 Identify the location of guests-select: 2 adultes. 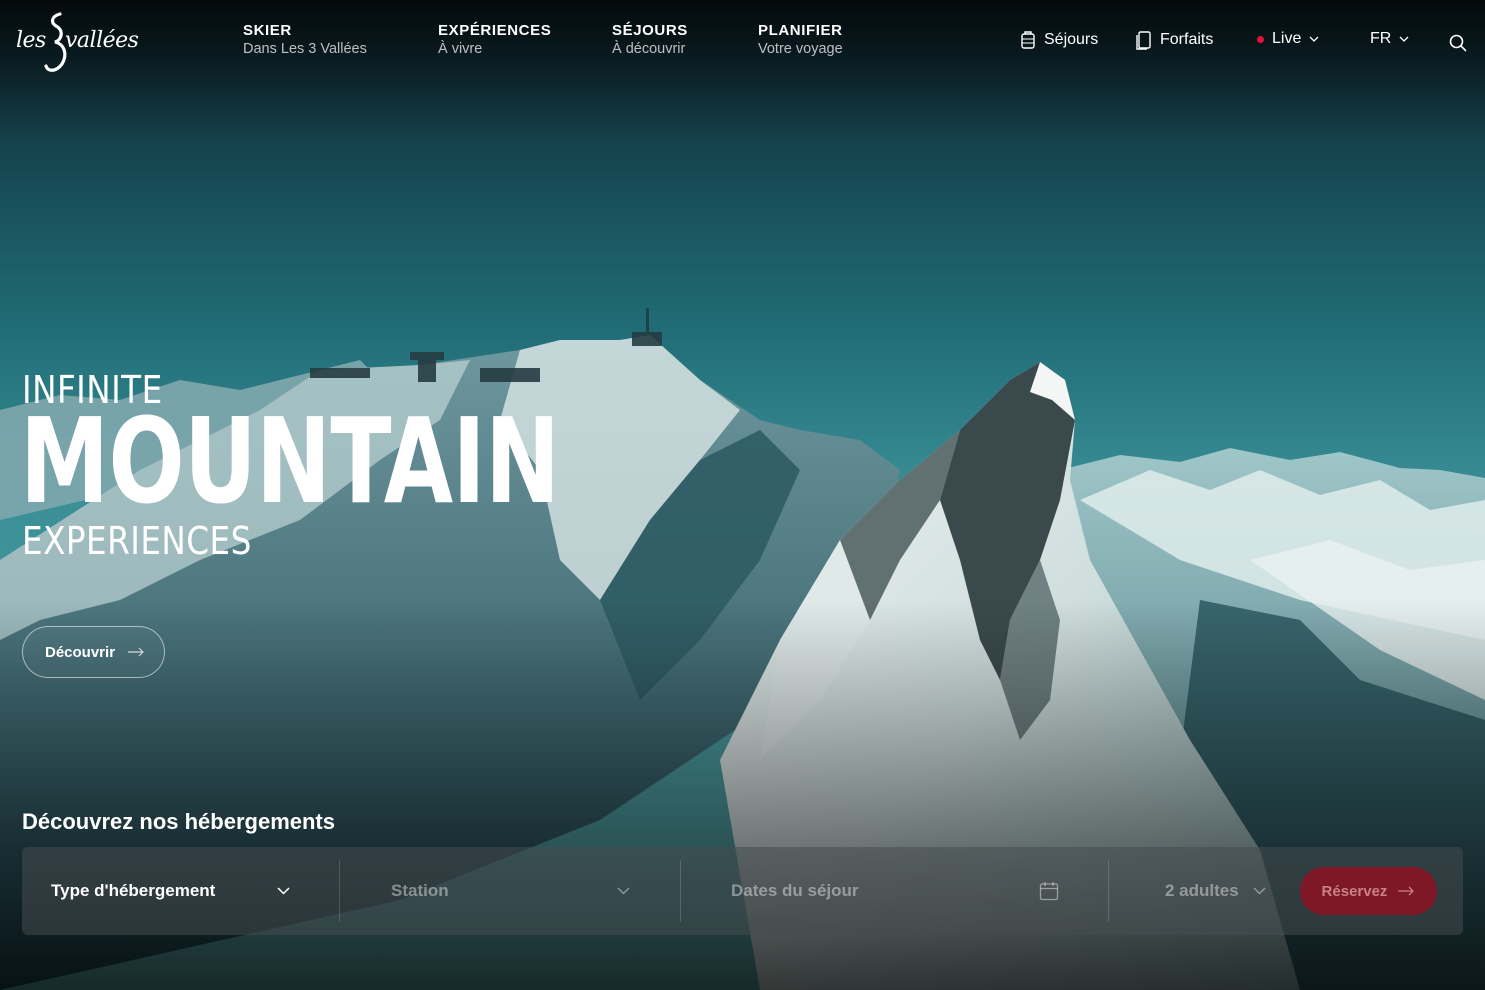
(1220, 891).